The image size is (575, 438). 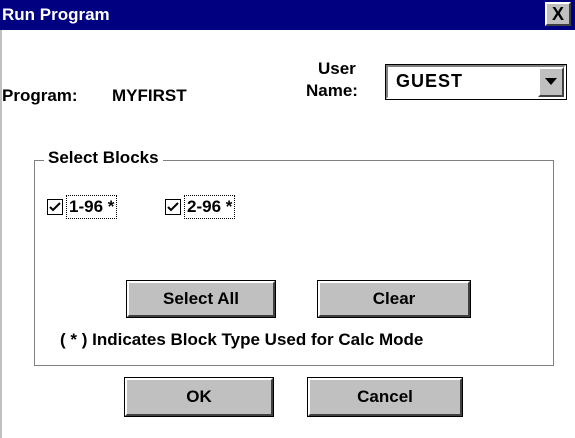 I want to click on user-name-value: GUEST, so click(x=430, y=81).